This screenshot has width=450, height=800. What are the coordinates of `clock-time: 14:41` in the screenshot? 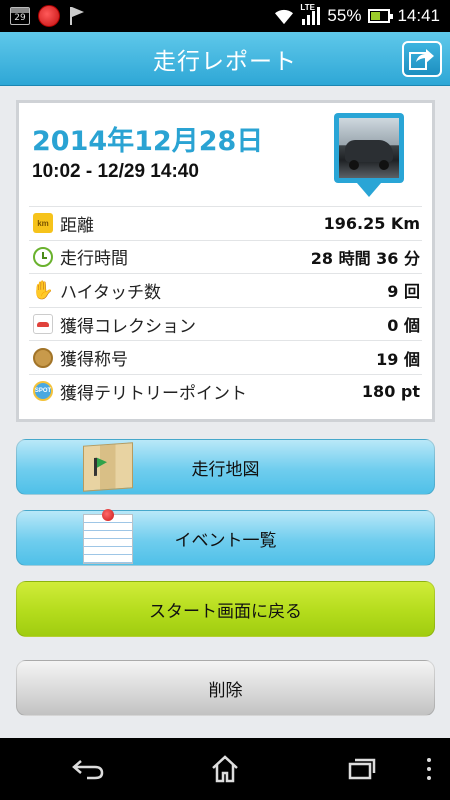 It's located at (418, 15).